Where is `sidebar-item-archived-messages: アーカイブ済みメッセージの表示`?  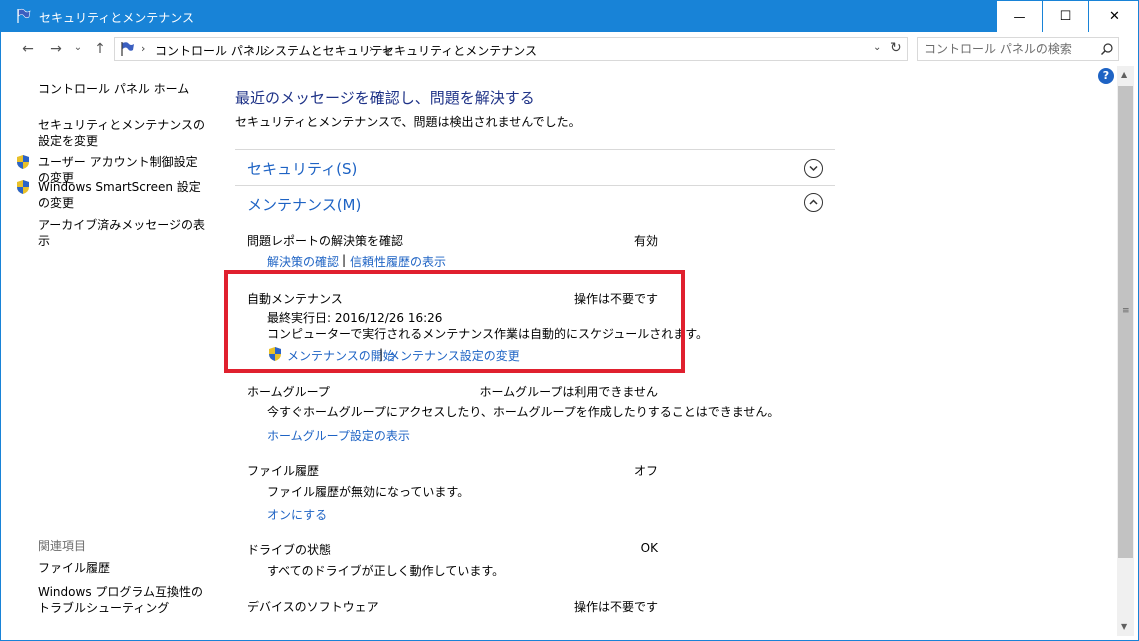
sidebar-item-archived-messages: アーカイブ済みメッセージの表示 is located at coordinates (123, 233).